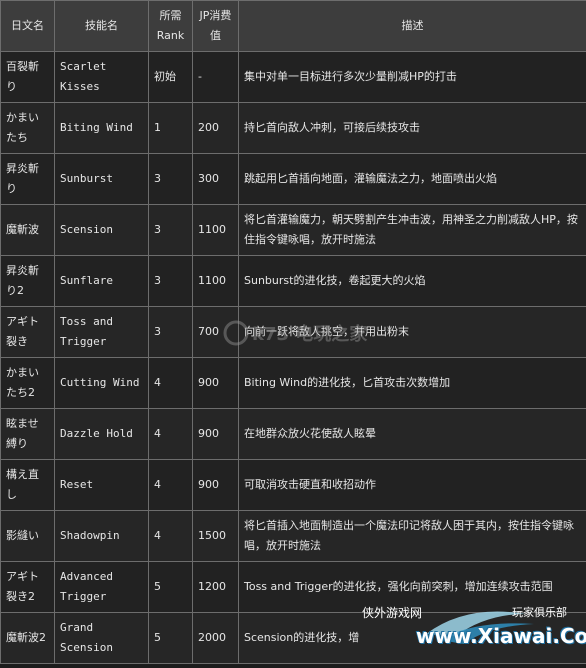 Image resolution: width=586 pixels, height=668 pixels. What do you see at coordinates (102, 434) in the screenshot?
I see `cell-skill-name: Dazzle Hold` at bounding box center [102, 434].